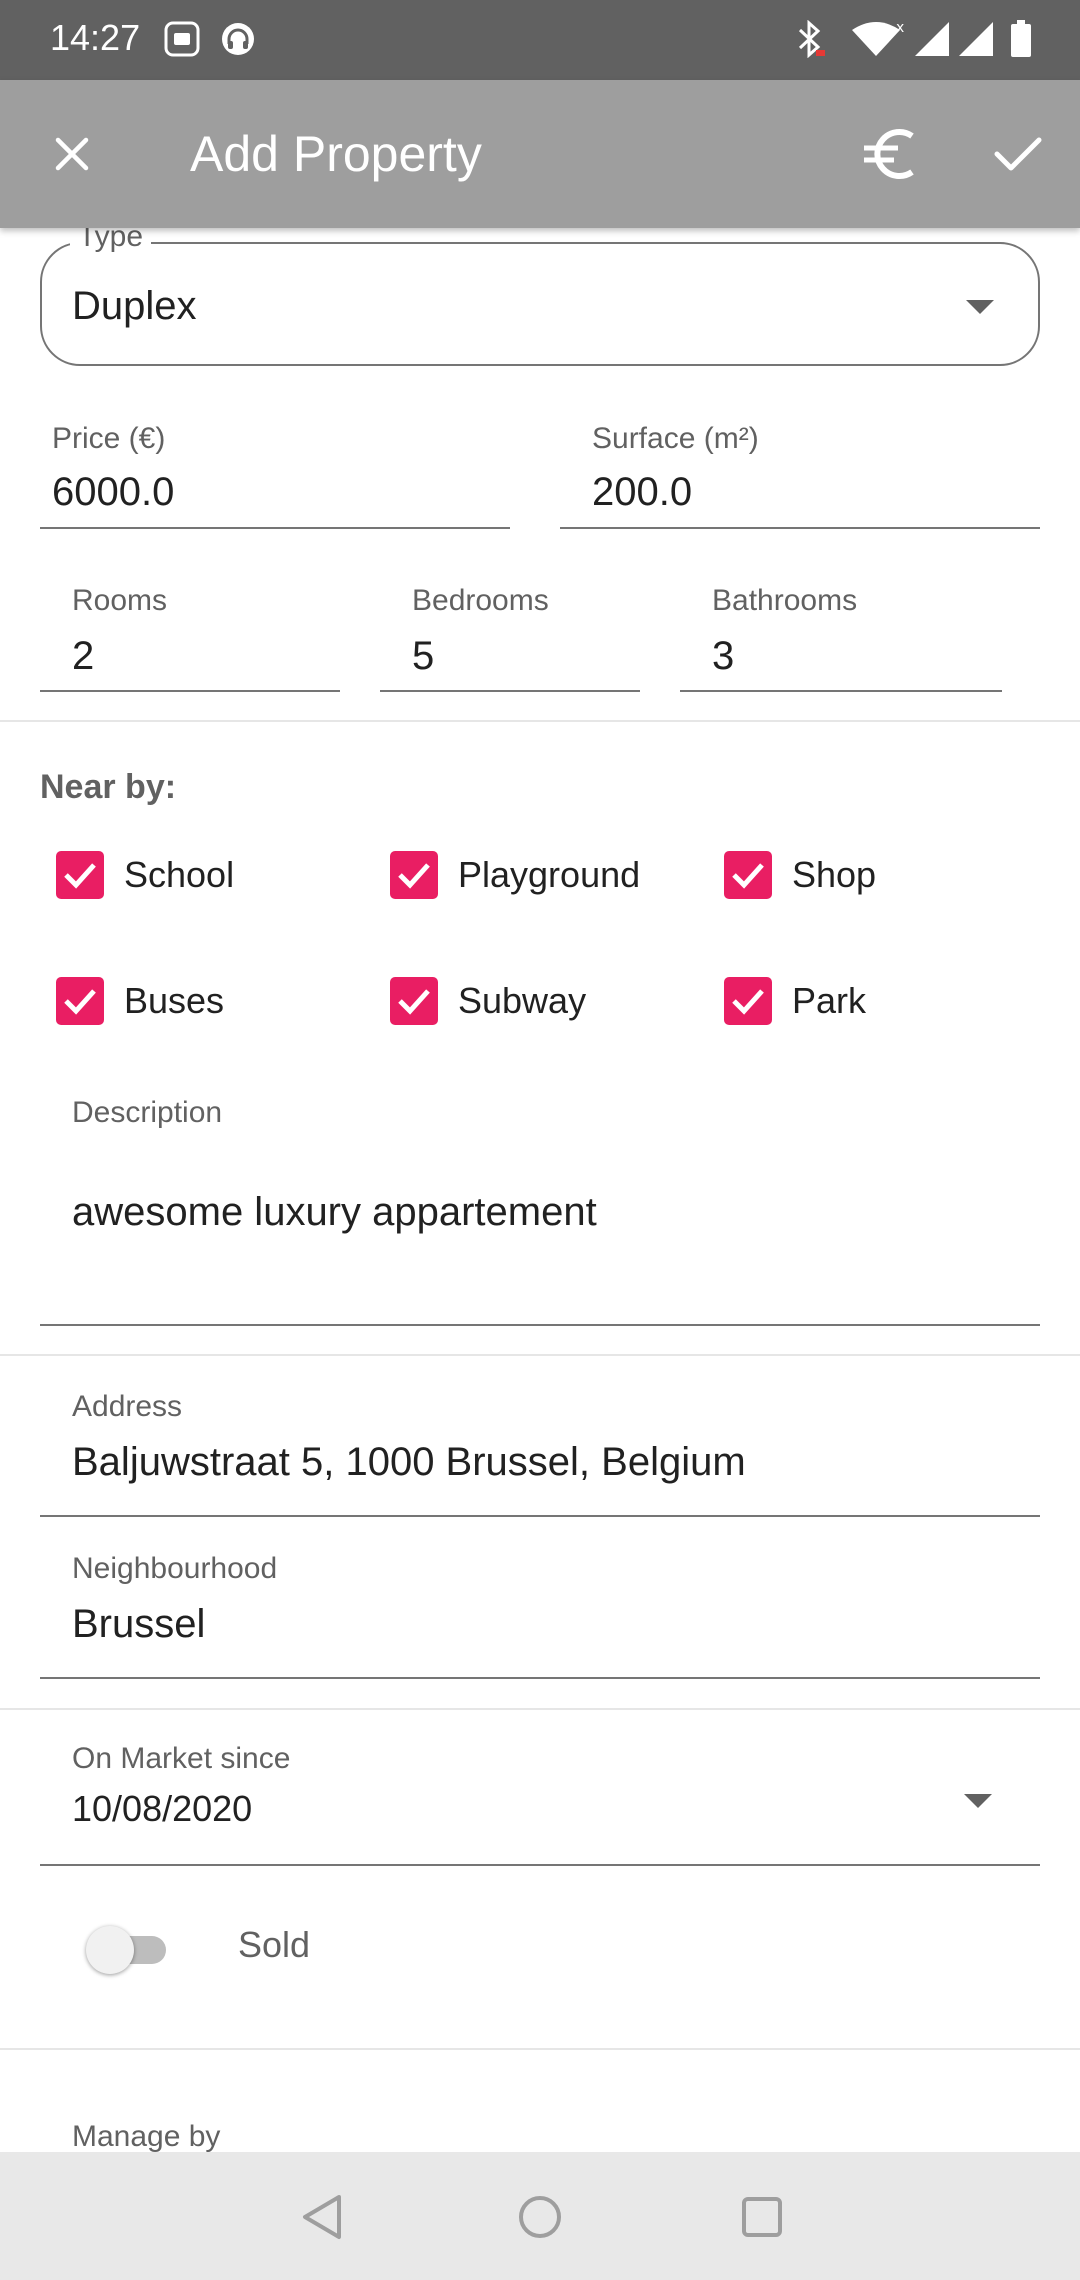 Image resolution: width=1080 pixels, height=2280 pixels. I want to click on surface-value: 200.0, so click(642, 492).